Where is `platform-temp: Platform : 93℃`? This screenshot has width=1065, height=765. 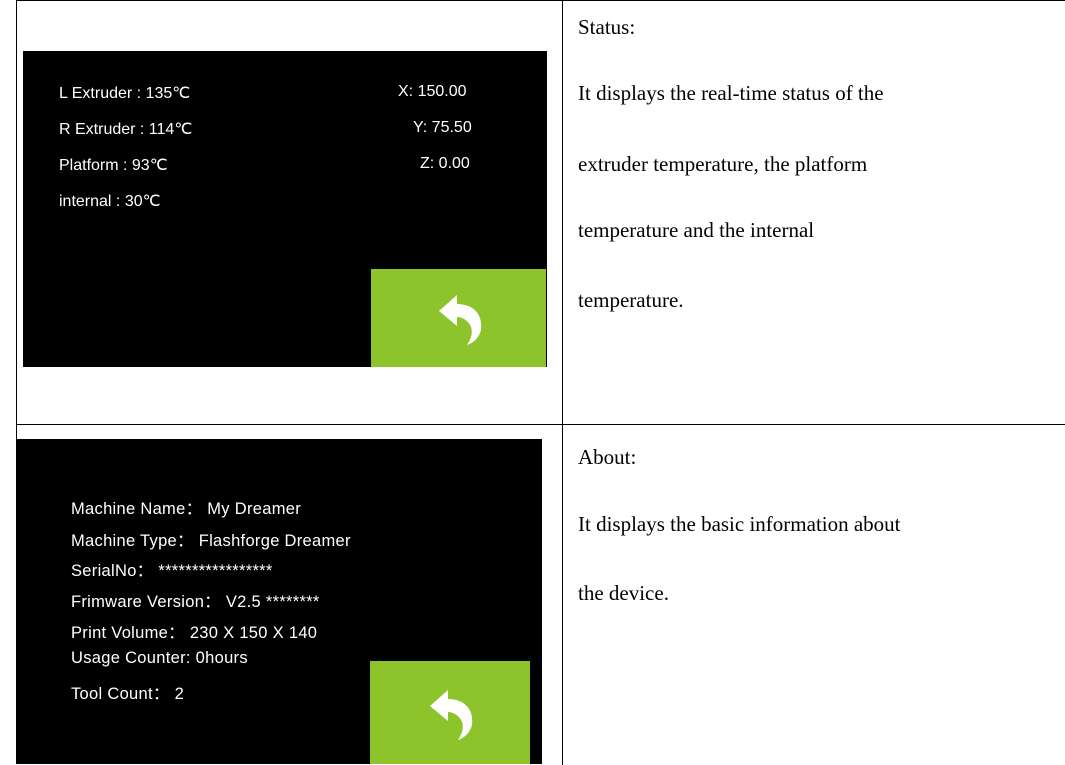
platform-temp: Platform : 93℃ is located at coordinates (113, 165).